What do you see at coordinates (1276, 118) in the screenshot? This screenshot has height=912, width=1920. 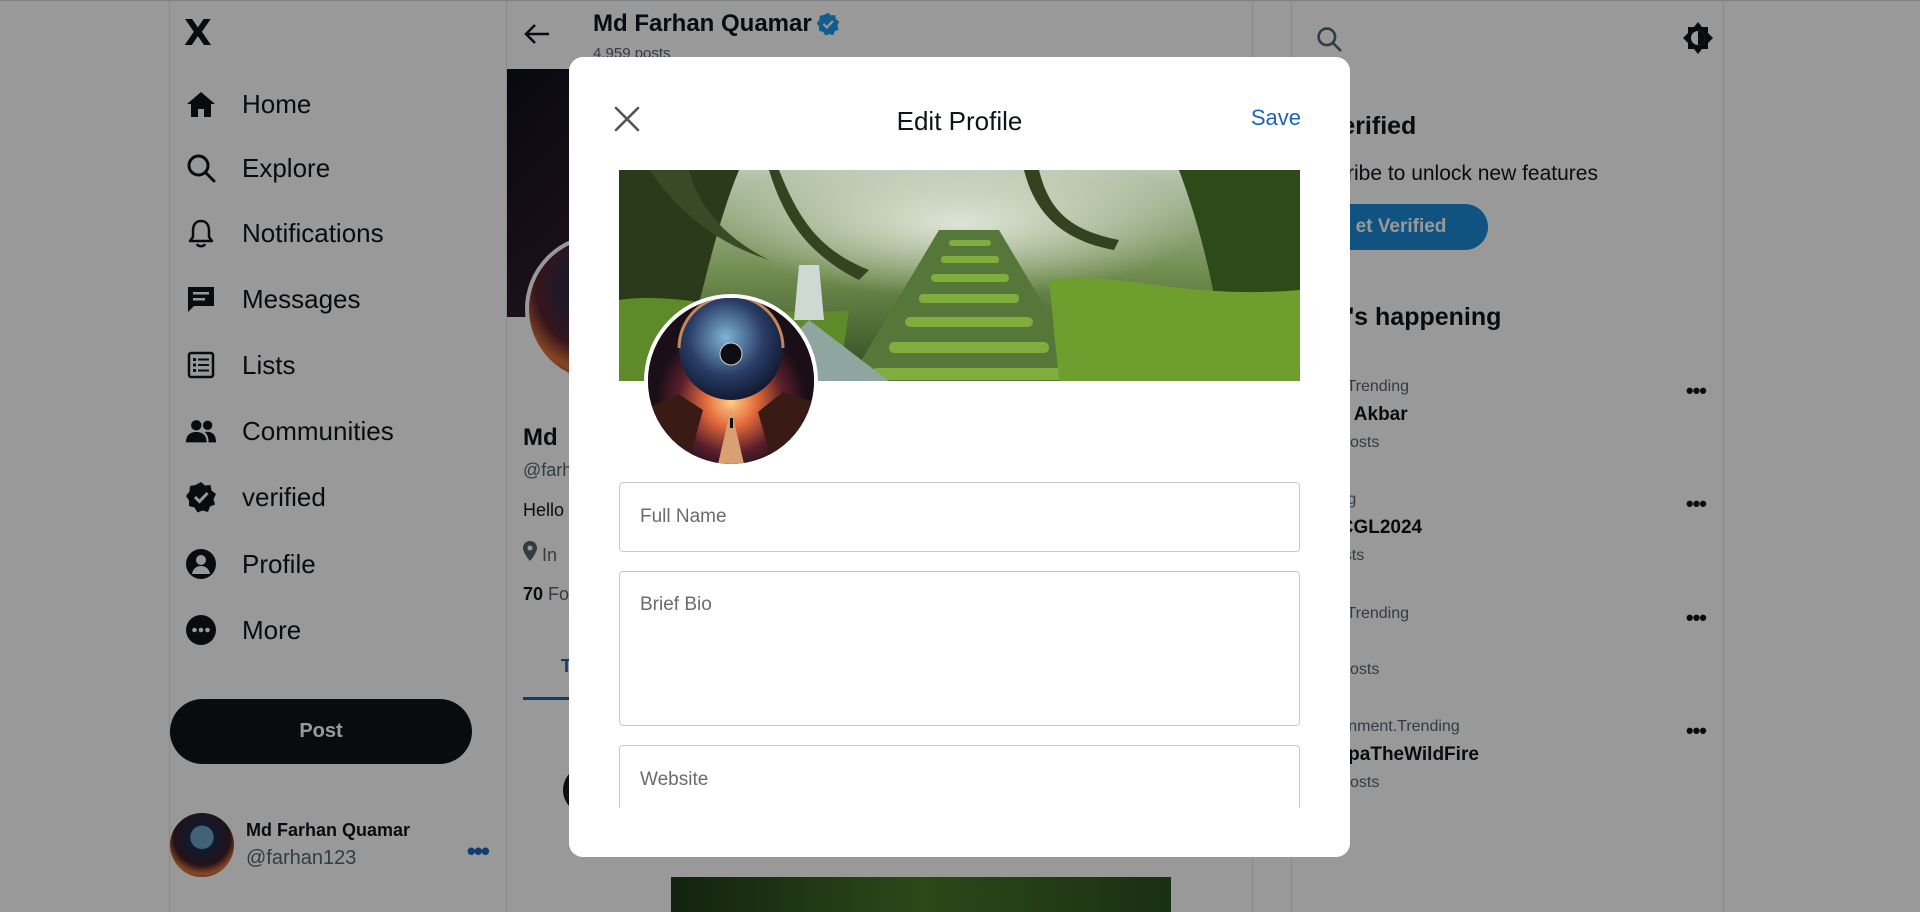 I see `save-button: Save` at bounding box center [1276, 118].